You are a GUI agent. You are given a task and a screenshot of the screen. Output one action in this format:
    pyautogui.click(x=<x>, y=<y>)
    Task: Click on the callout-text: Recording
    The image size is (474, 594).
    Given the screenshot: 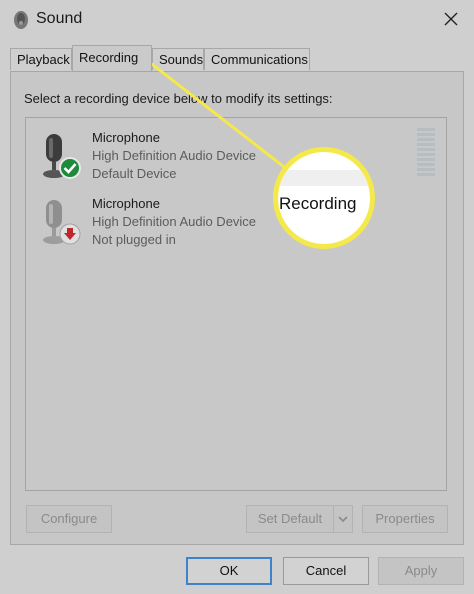 What is the action you would take?
    pyautogui.click(x=318, y=203)
    